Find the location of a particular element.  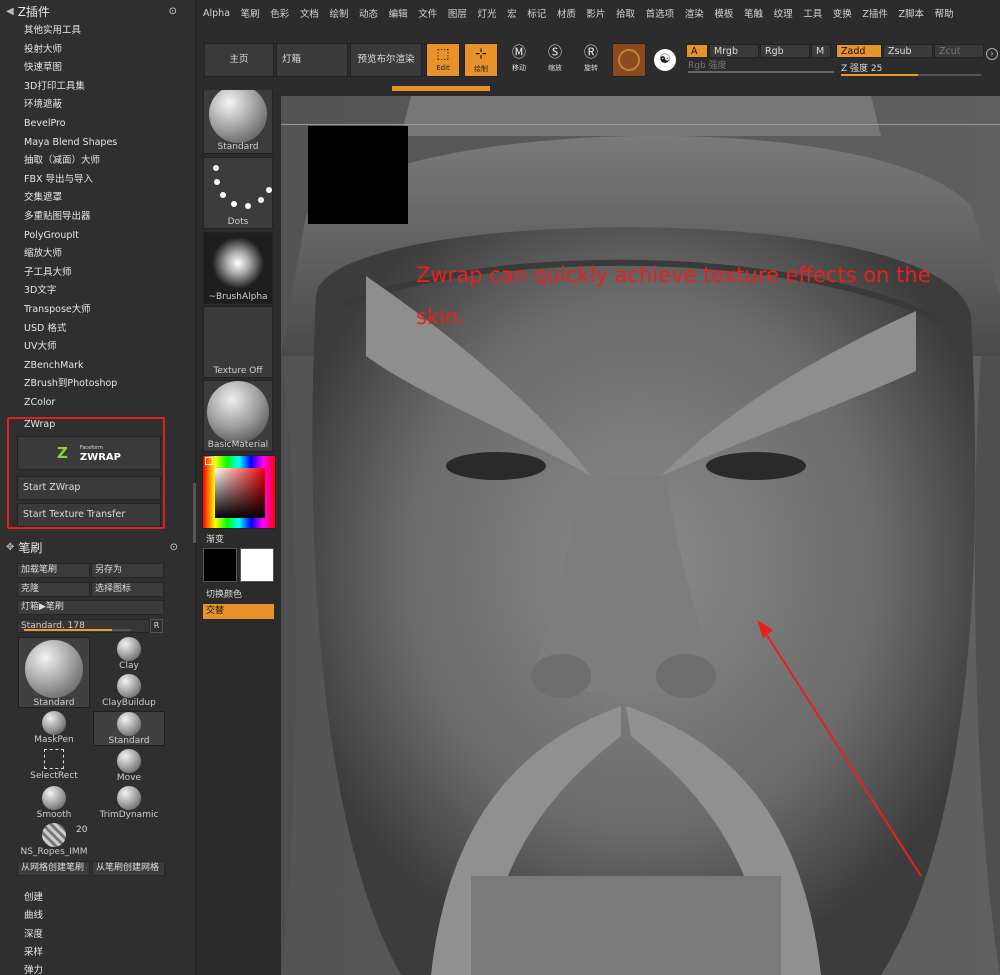

menu-item: Alpha is located at coordinates (216, 13).